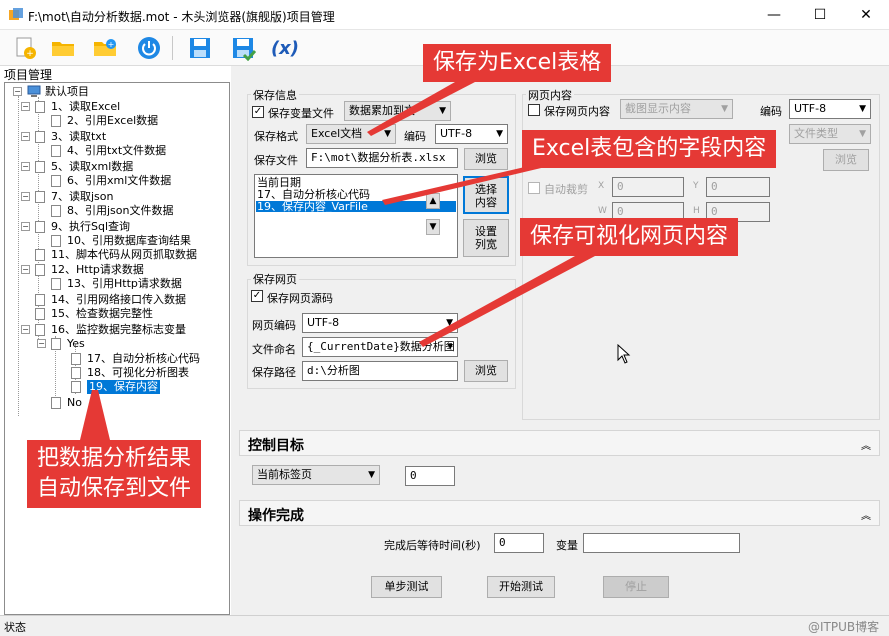 Image resolution: width=889 pixels, height=636 pixels. Describe the element at coordinates (444, 625) in the screenshot. I see `status-bar: 状态 @ITPUB博客` at that location.